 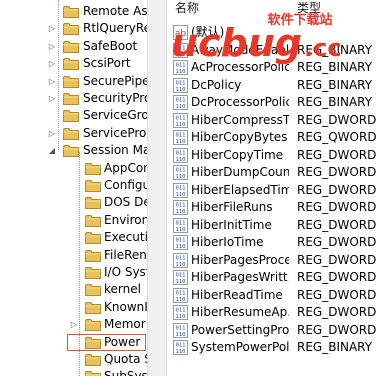 I want to click on value-row: 011110PowerSettingPro...REG_DWORD, so click(x=275, y=331).